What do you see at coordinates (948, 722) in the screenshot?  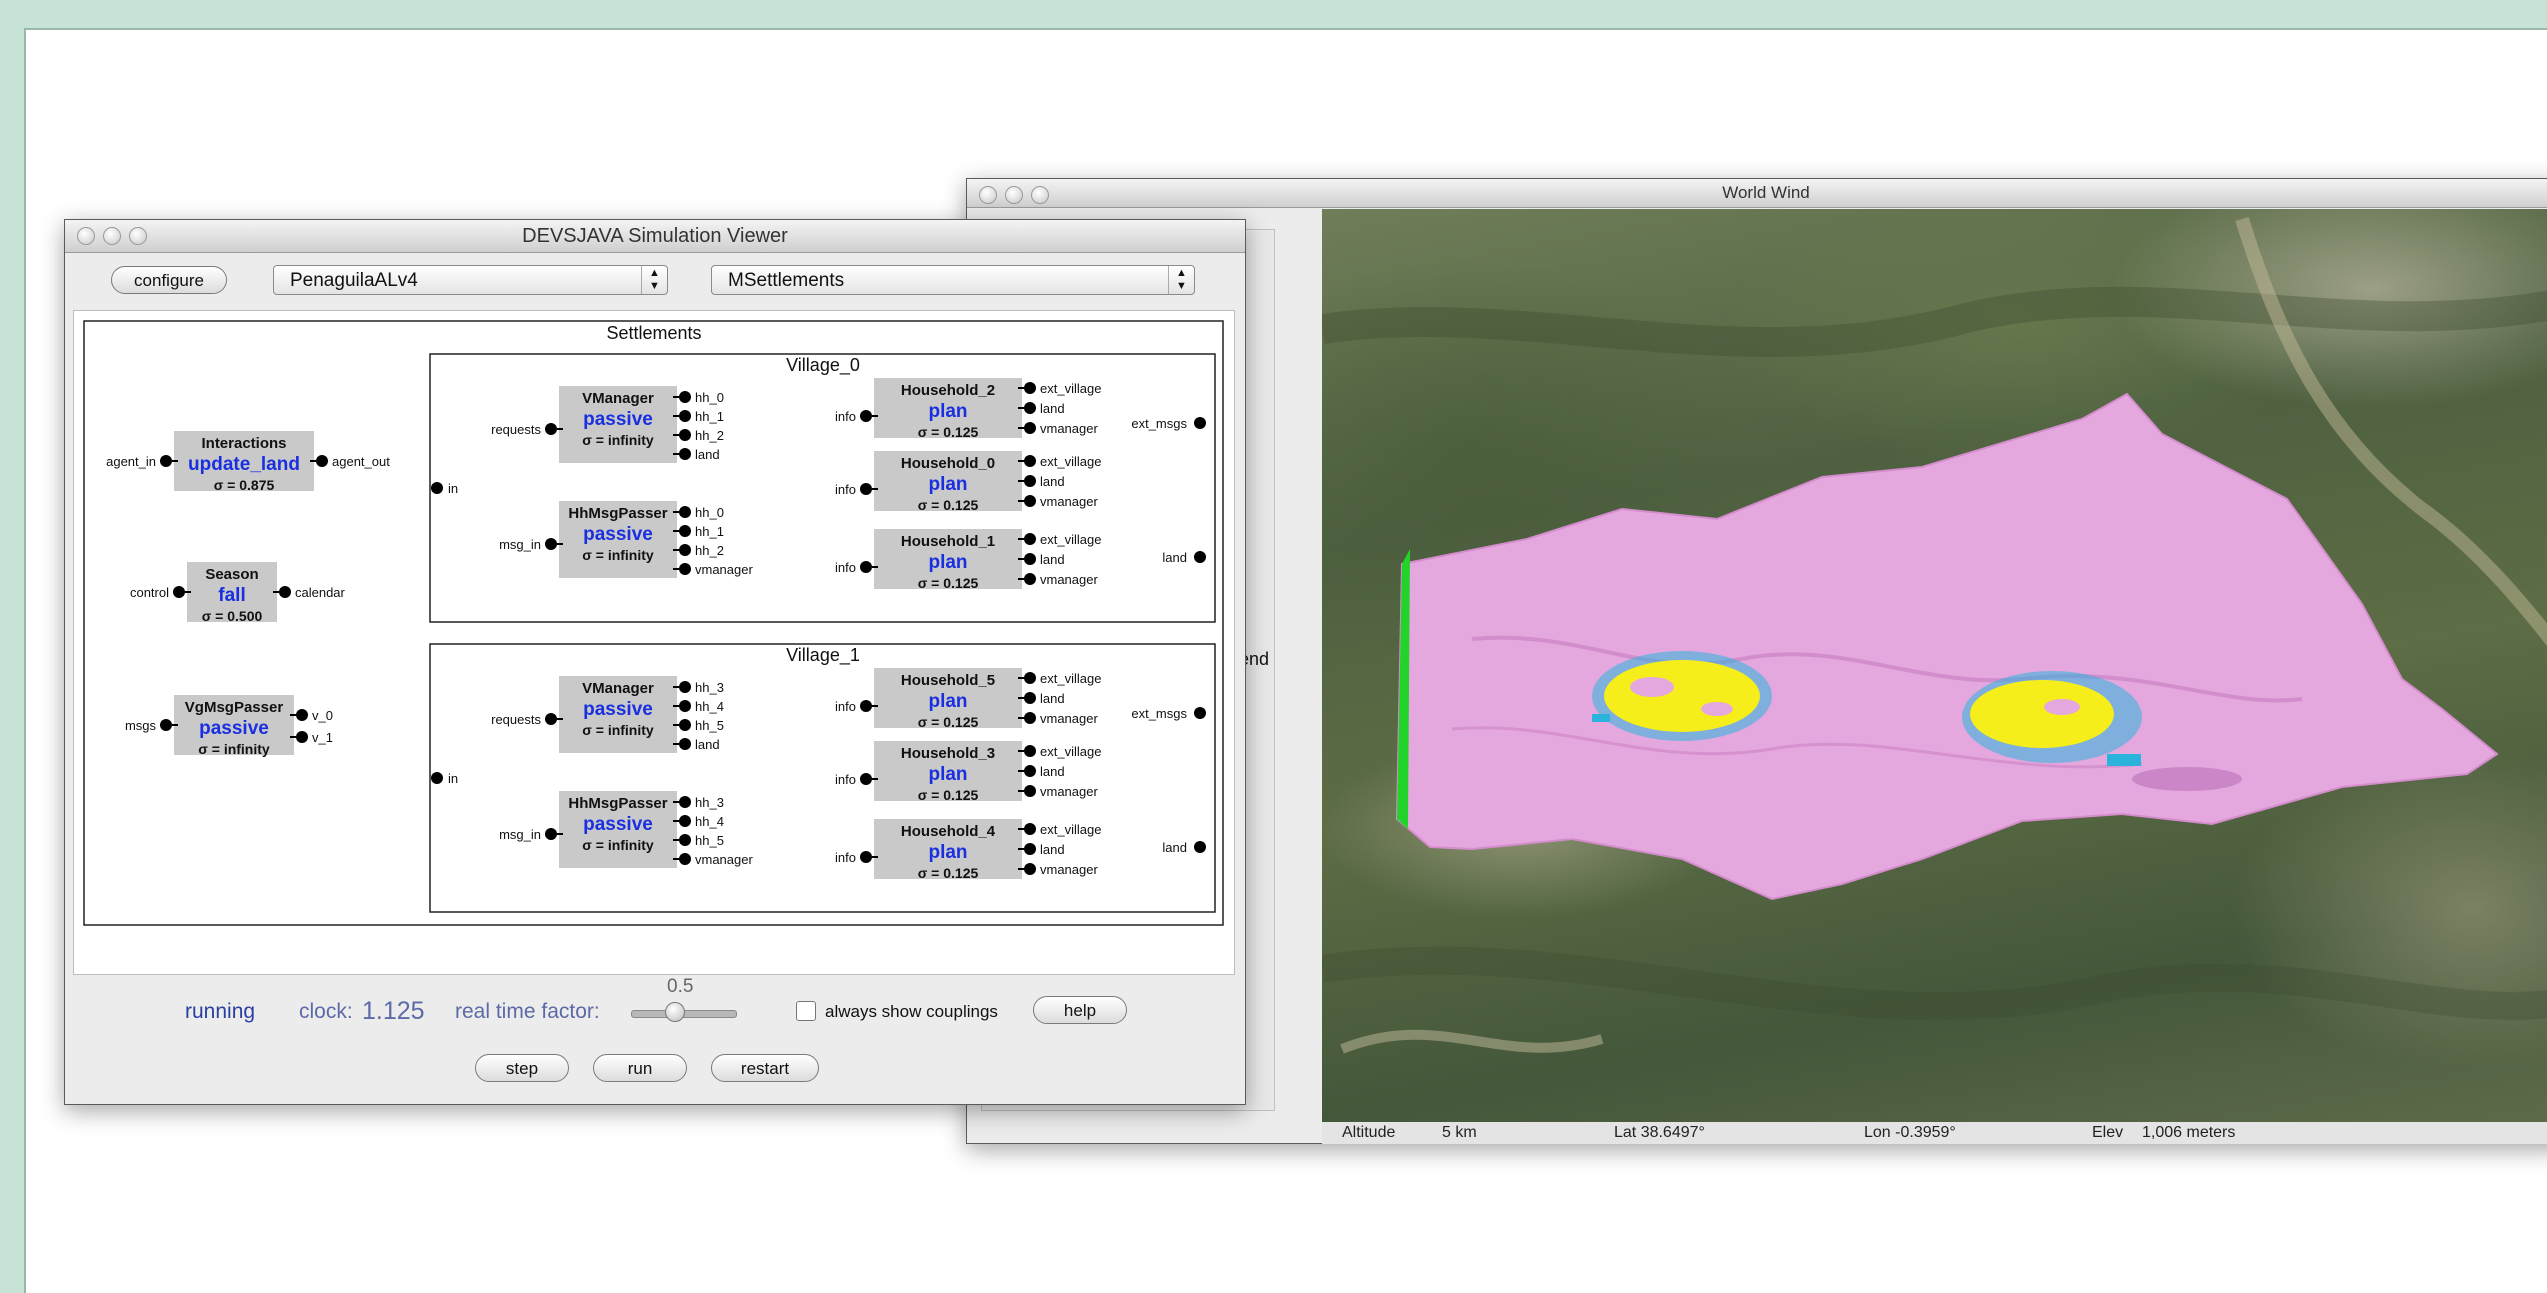 I see `village-1-household-5-sigma: σ = 0.125` at bounding box center [948, 722].